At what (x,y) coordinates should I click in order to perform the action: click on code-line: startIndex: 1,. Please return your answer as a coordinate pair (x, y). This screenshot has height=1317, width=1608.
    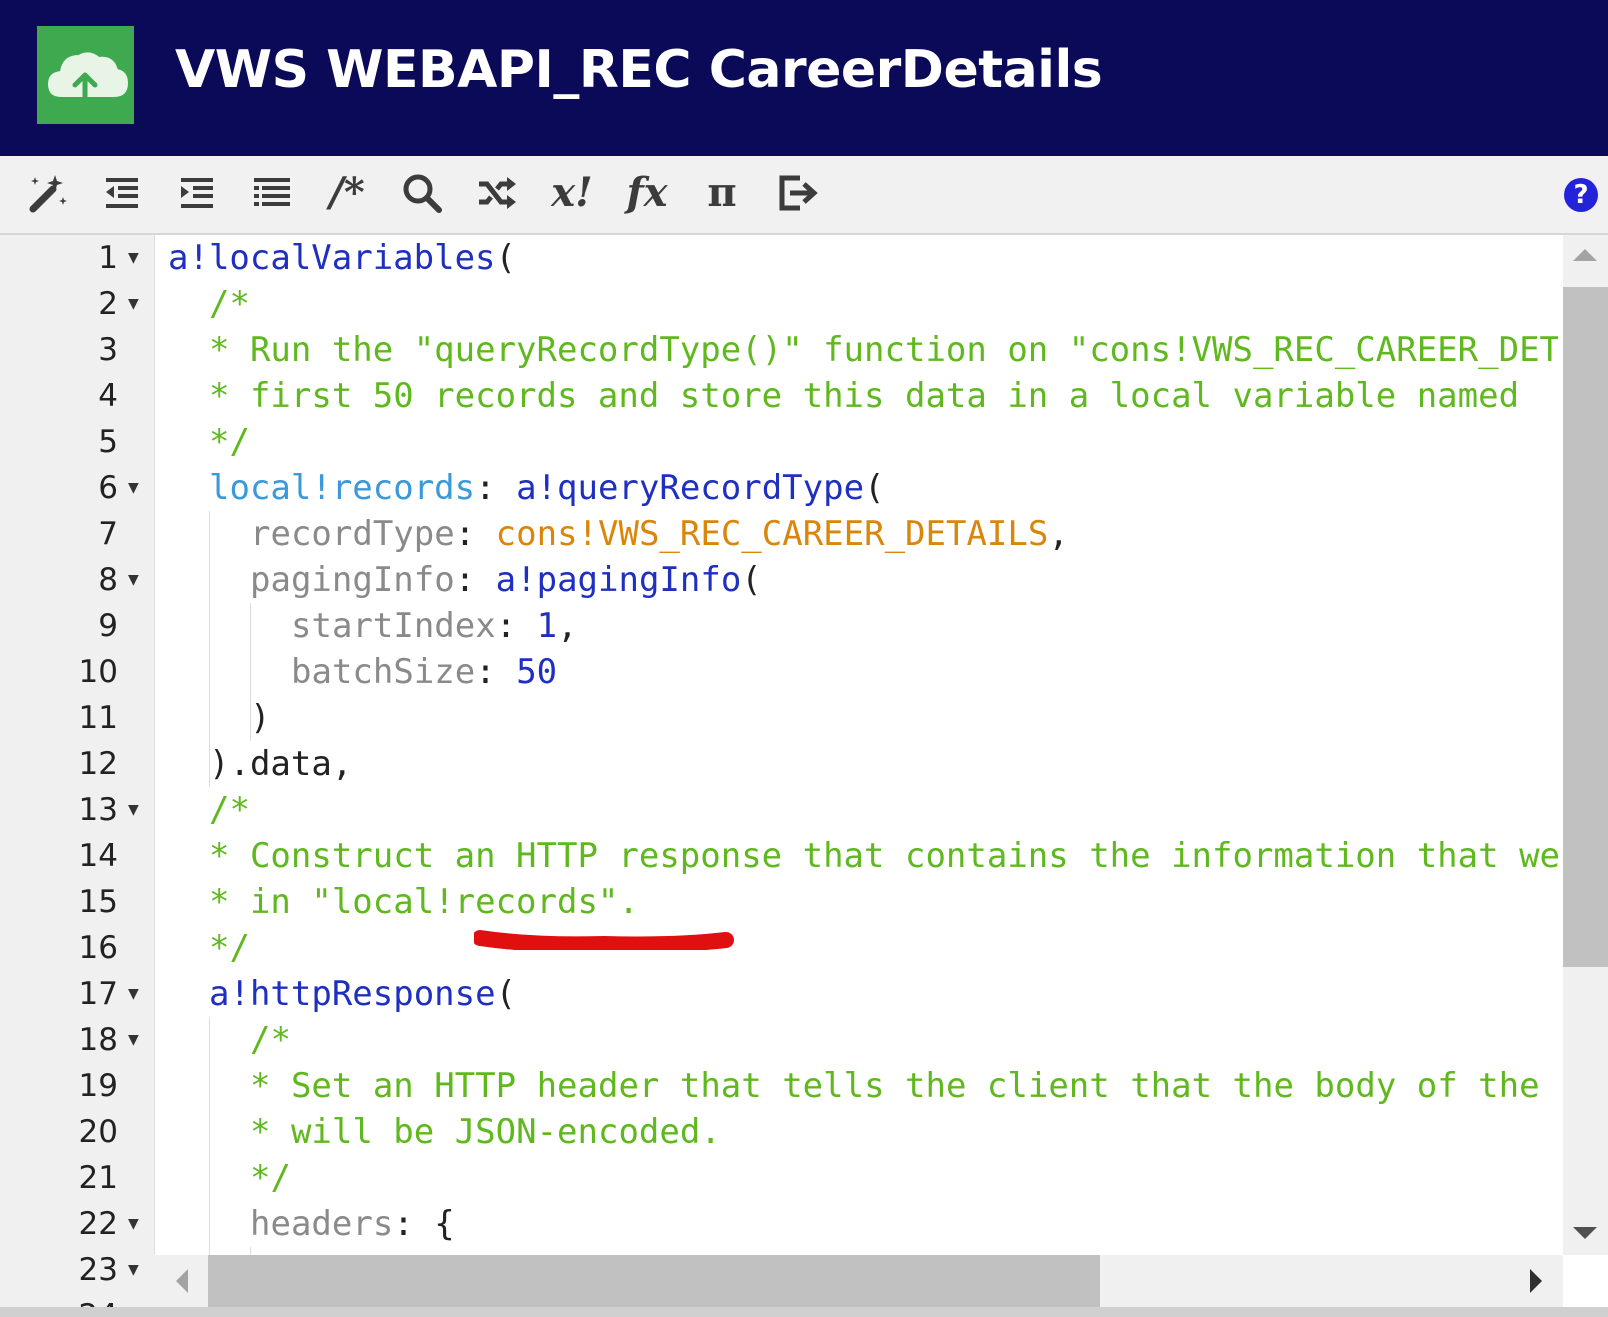
    Looking at the image, I should click on (434, 626).